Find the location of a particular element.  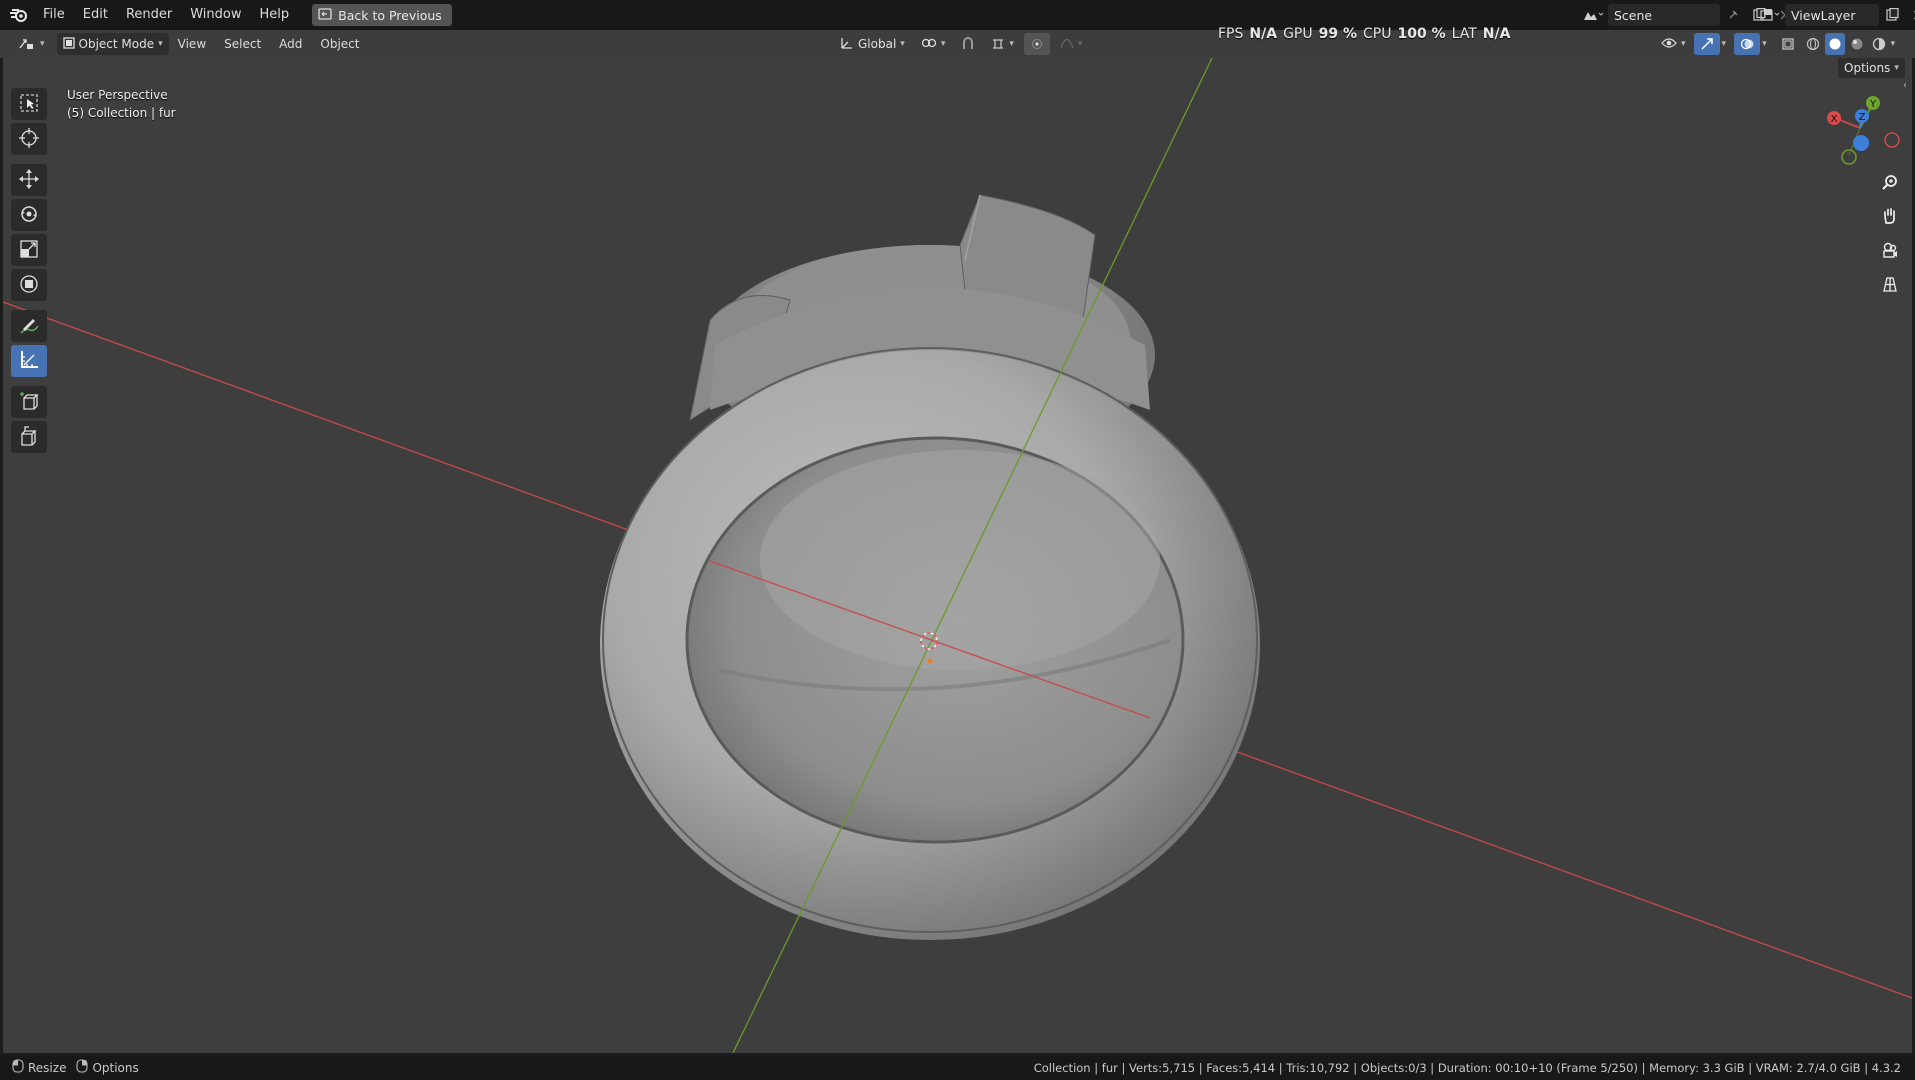

view-name-label: User Perspective is located at coordinates (117, 95).